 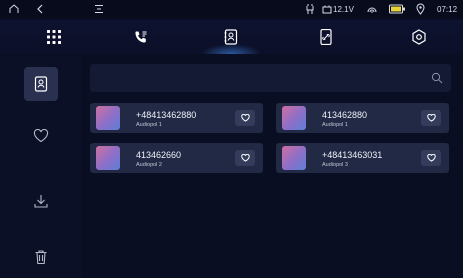 I want to click on contacts-icon, so click(x=41, y=84).